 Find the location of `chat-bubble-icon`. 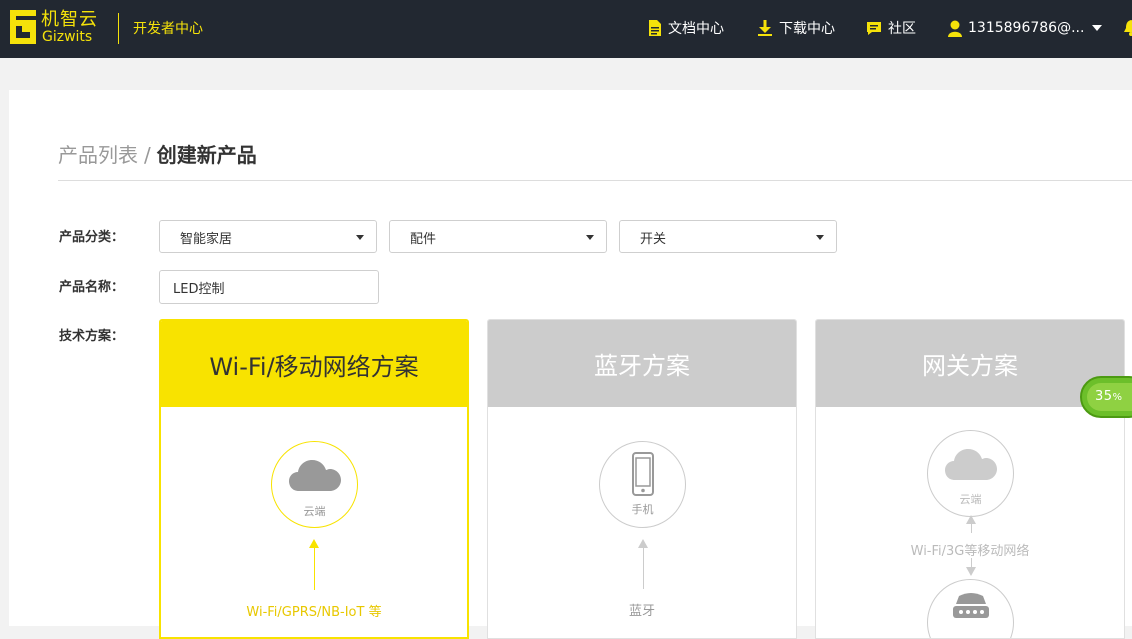

chat-bubble-icon is located at coordinates (874, 28).